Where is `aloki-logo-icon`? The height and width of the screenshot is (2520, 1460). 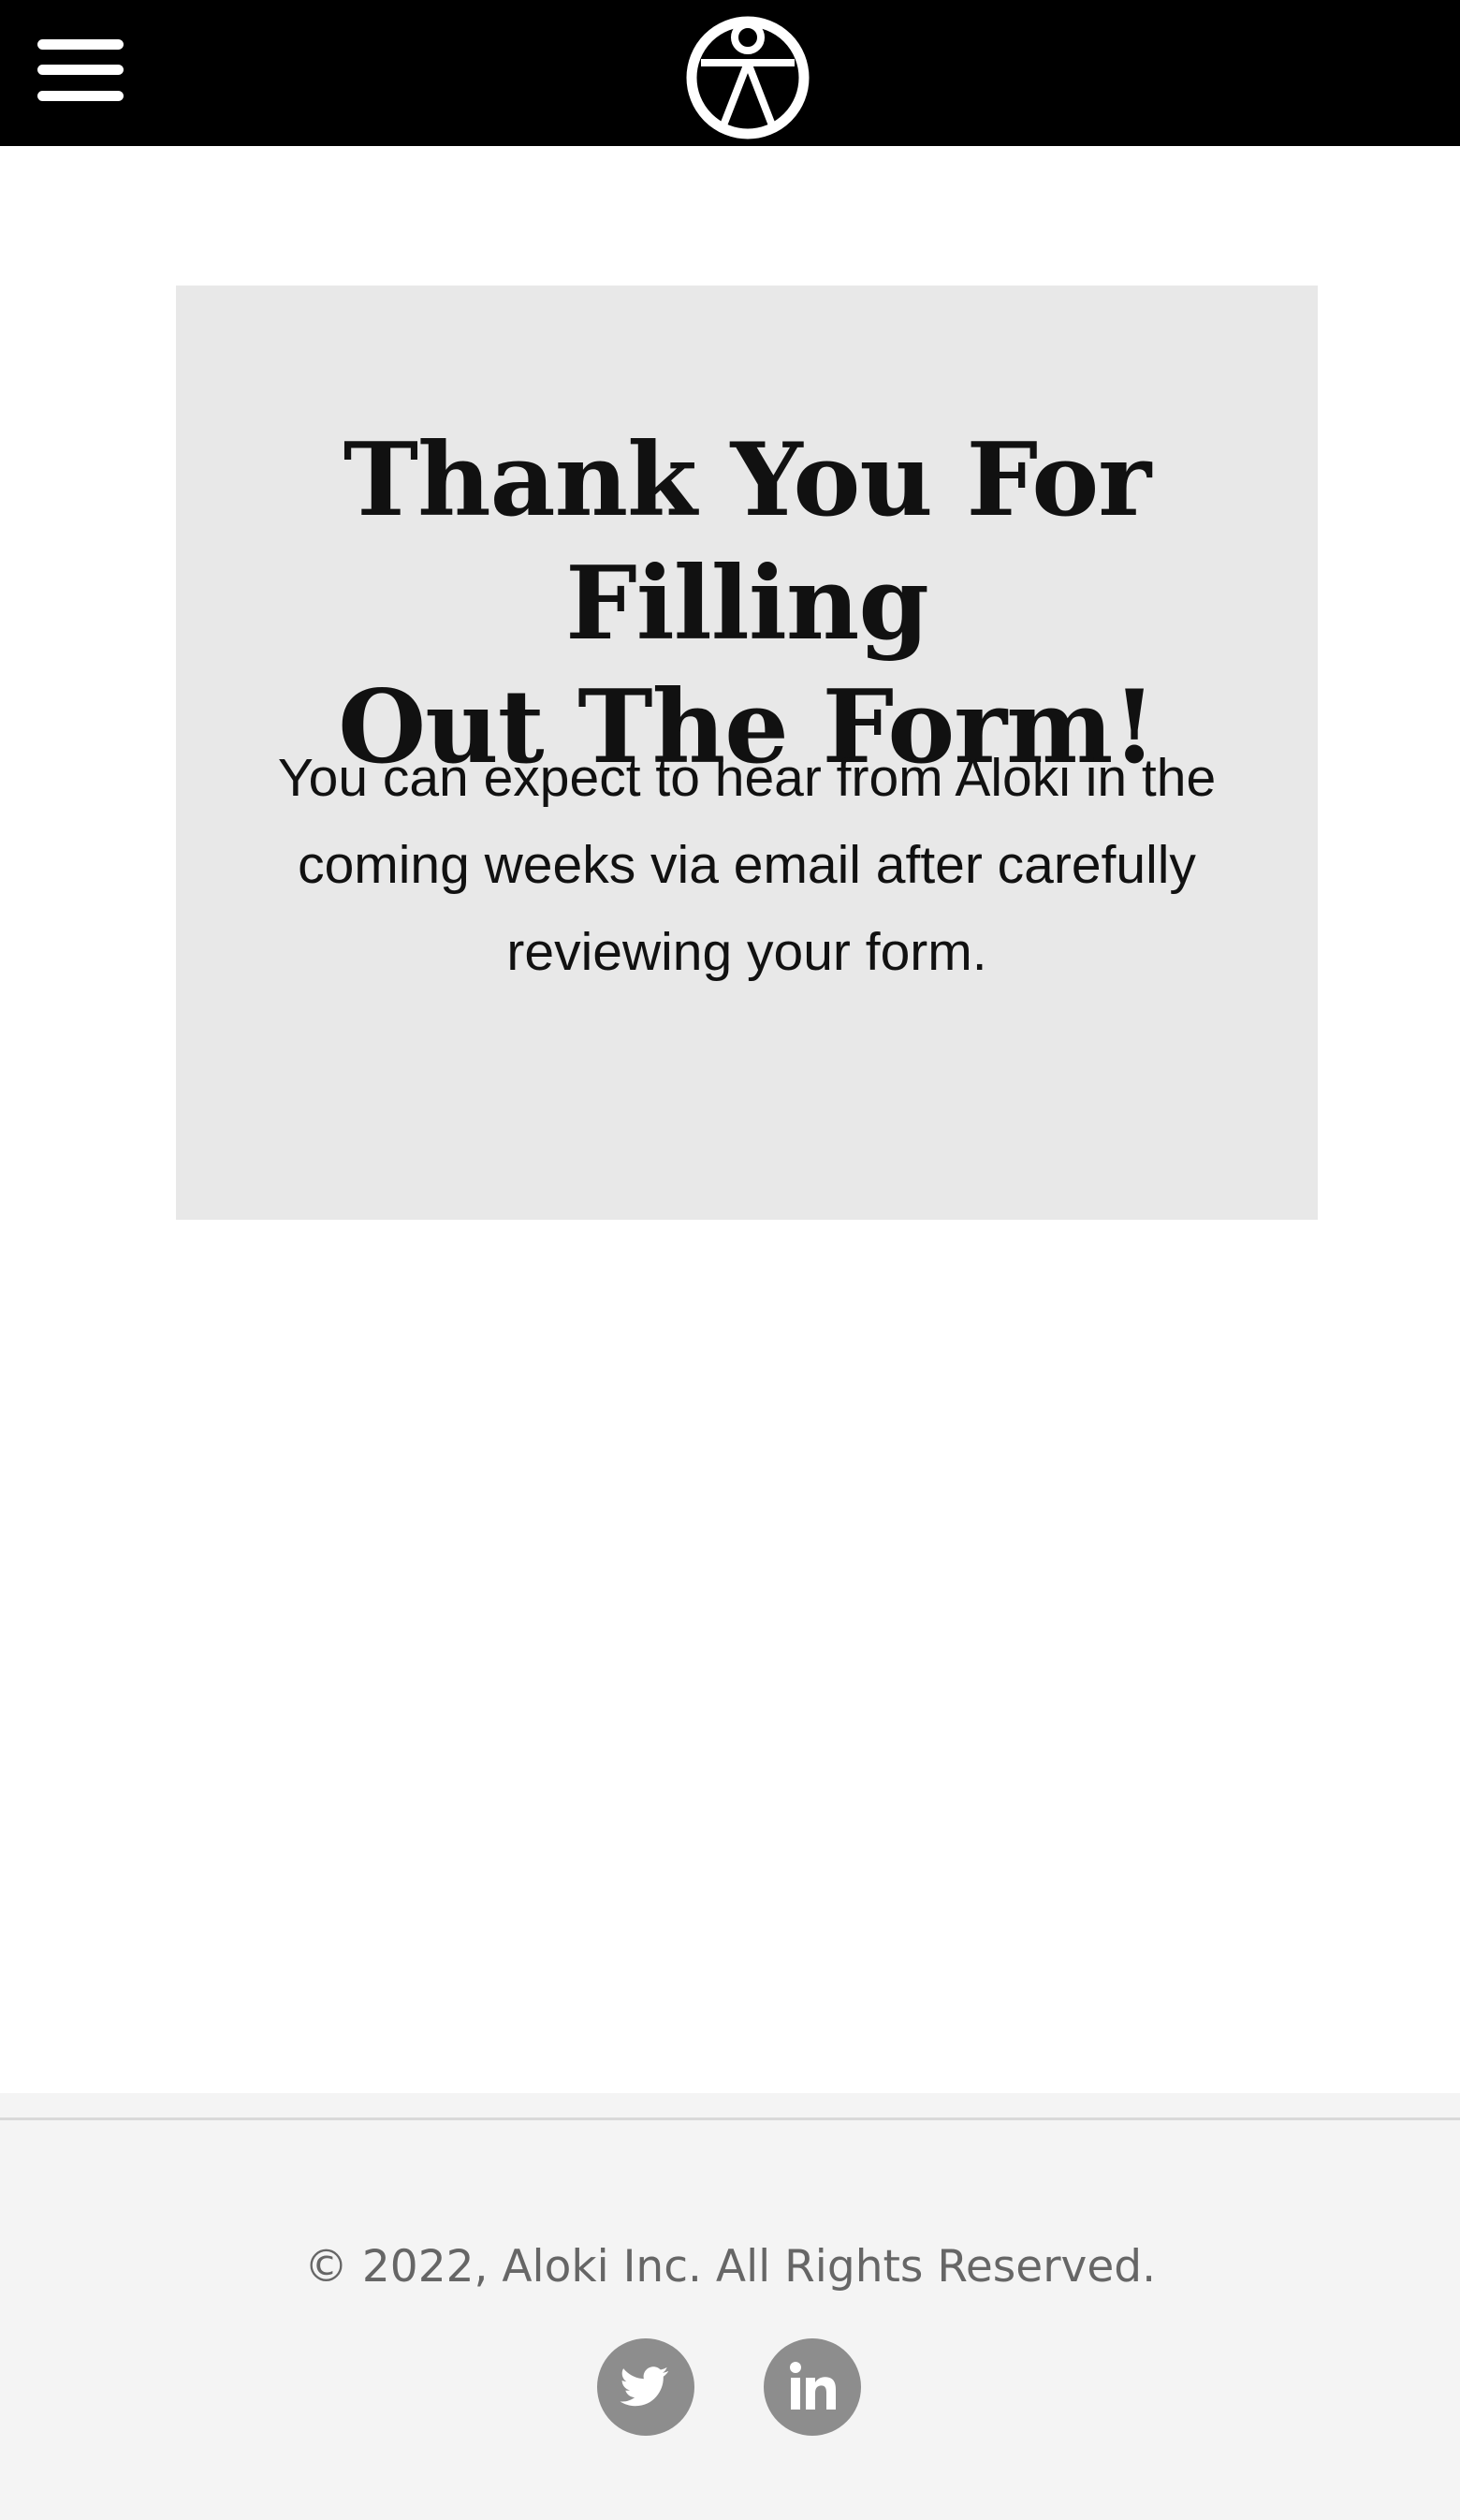 aloki-logo-icon is located at coordinates (748, 77).